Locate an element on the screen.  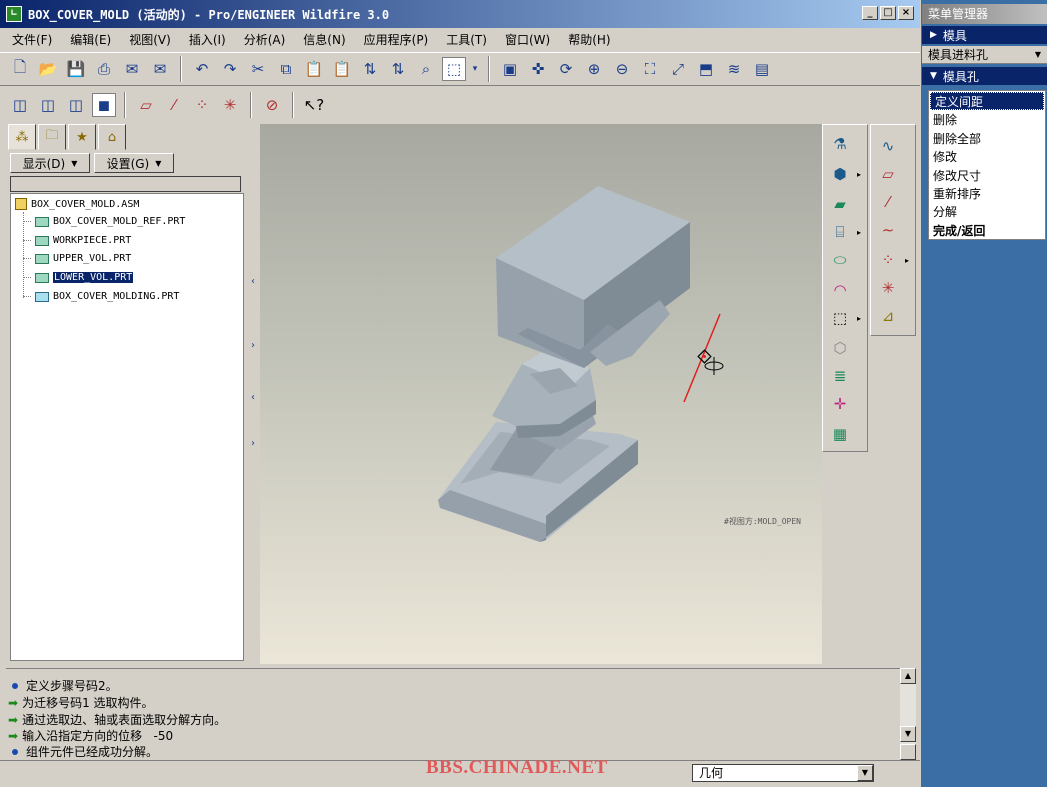
menu-tools: 工具(T) is located at coordinates (466, 39).